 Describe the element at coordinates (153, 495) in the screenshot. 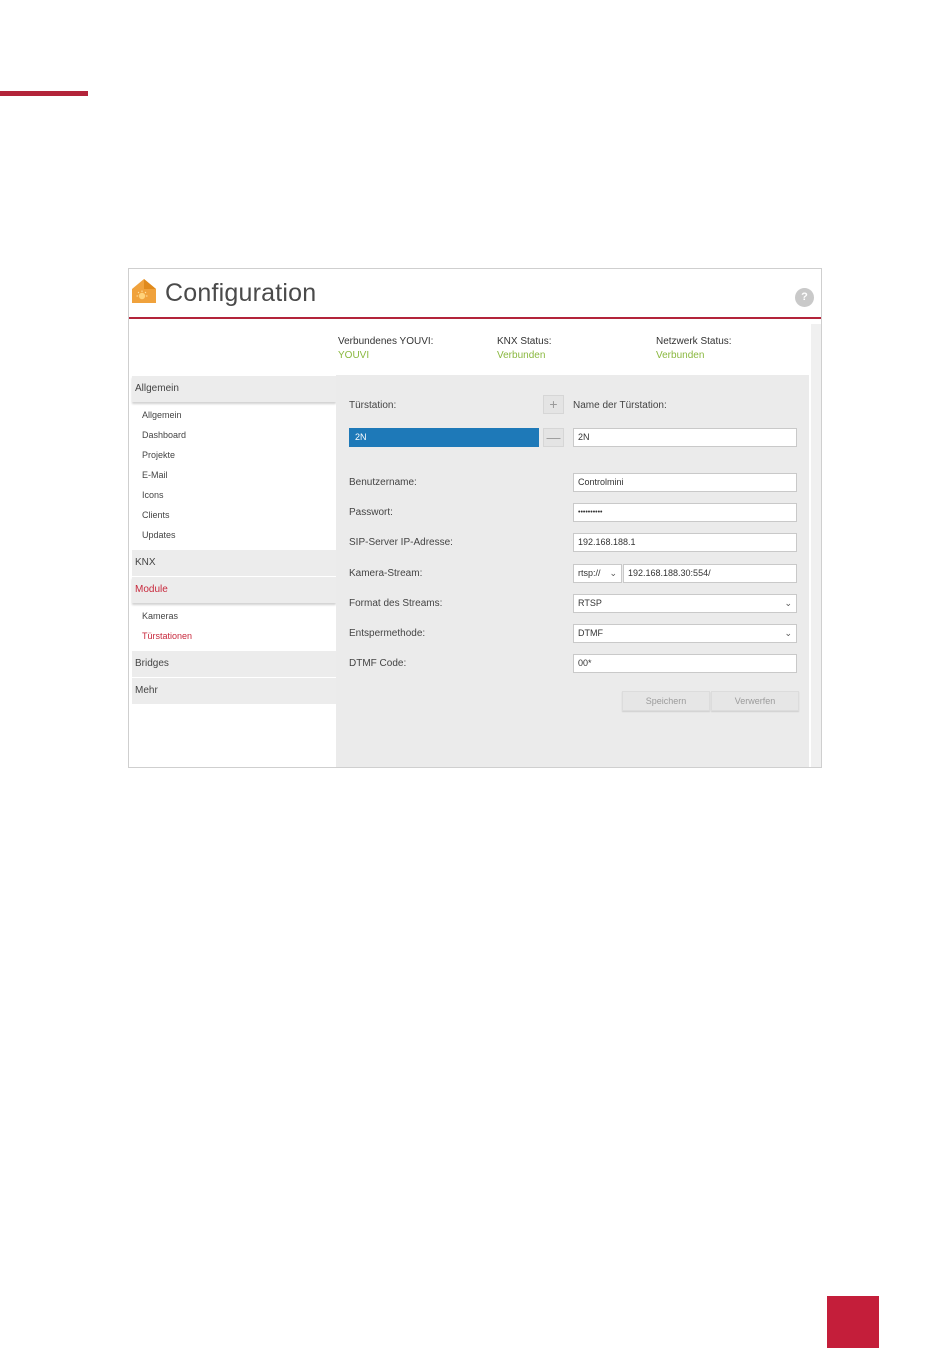

I see `sidebar-item-icons: Icons` at that location.